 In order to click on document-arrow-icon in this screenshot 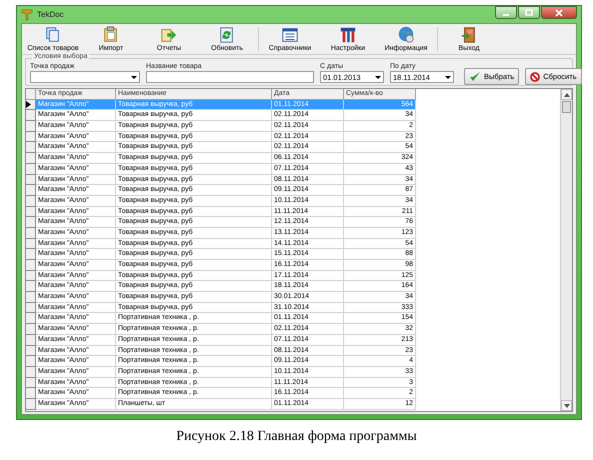, I will do `click(169, 35)`.